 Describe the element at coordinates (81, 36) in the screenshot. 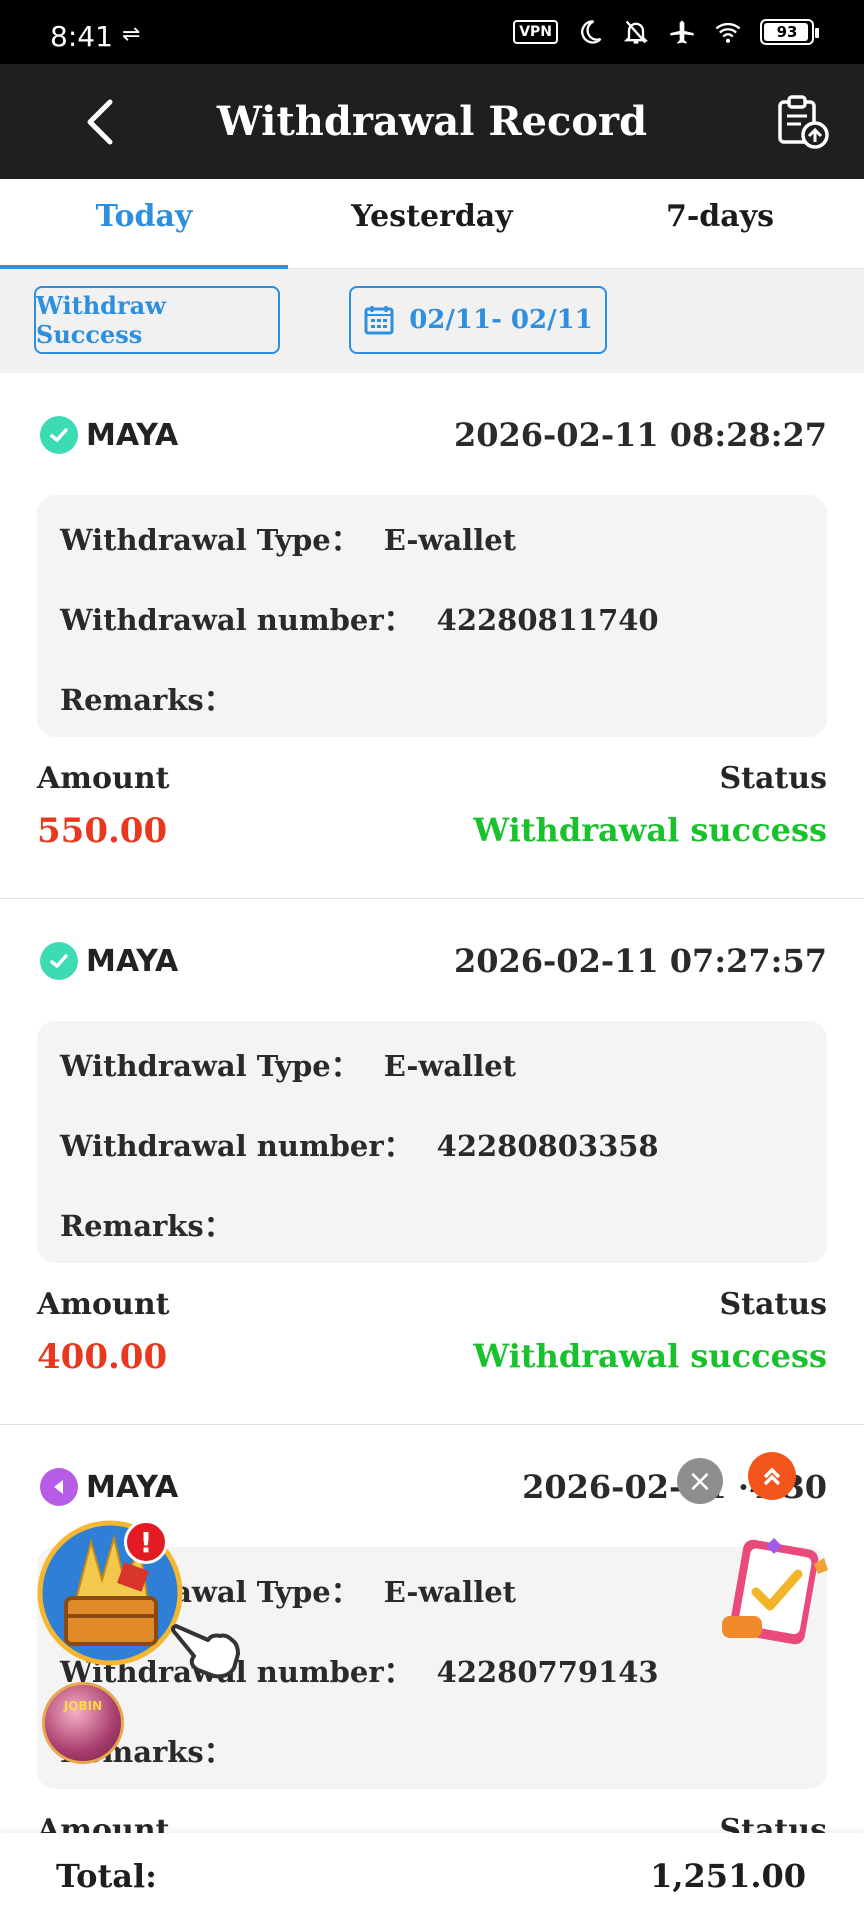

I see `status-time: 8:41` at that location.